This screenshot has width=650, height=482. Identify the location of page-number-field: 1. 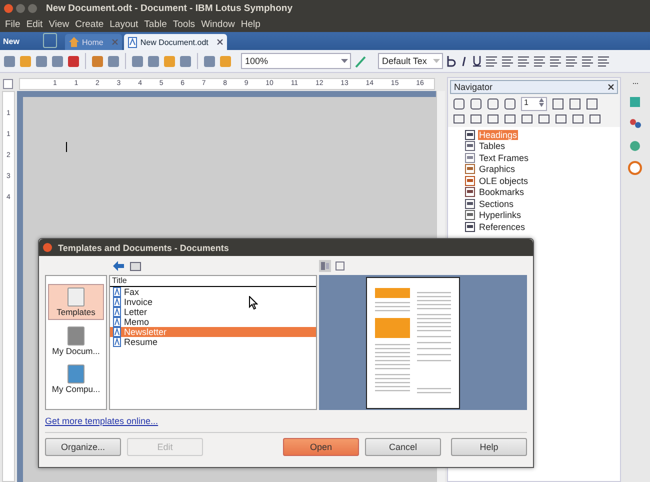
(534, 103).